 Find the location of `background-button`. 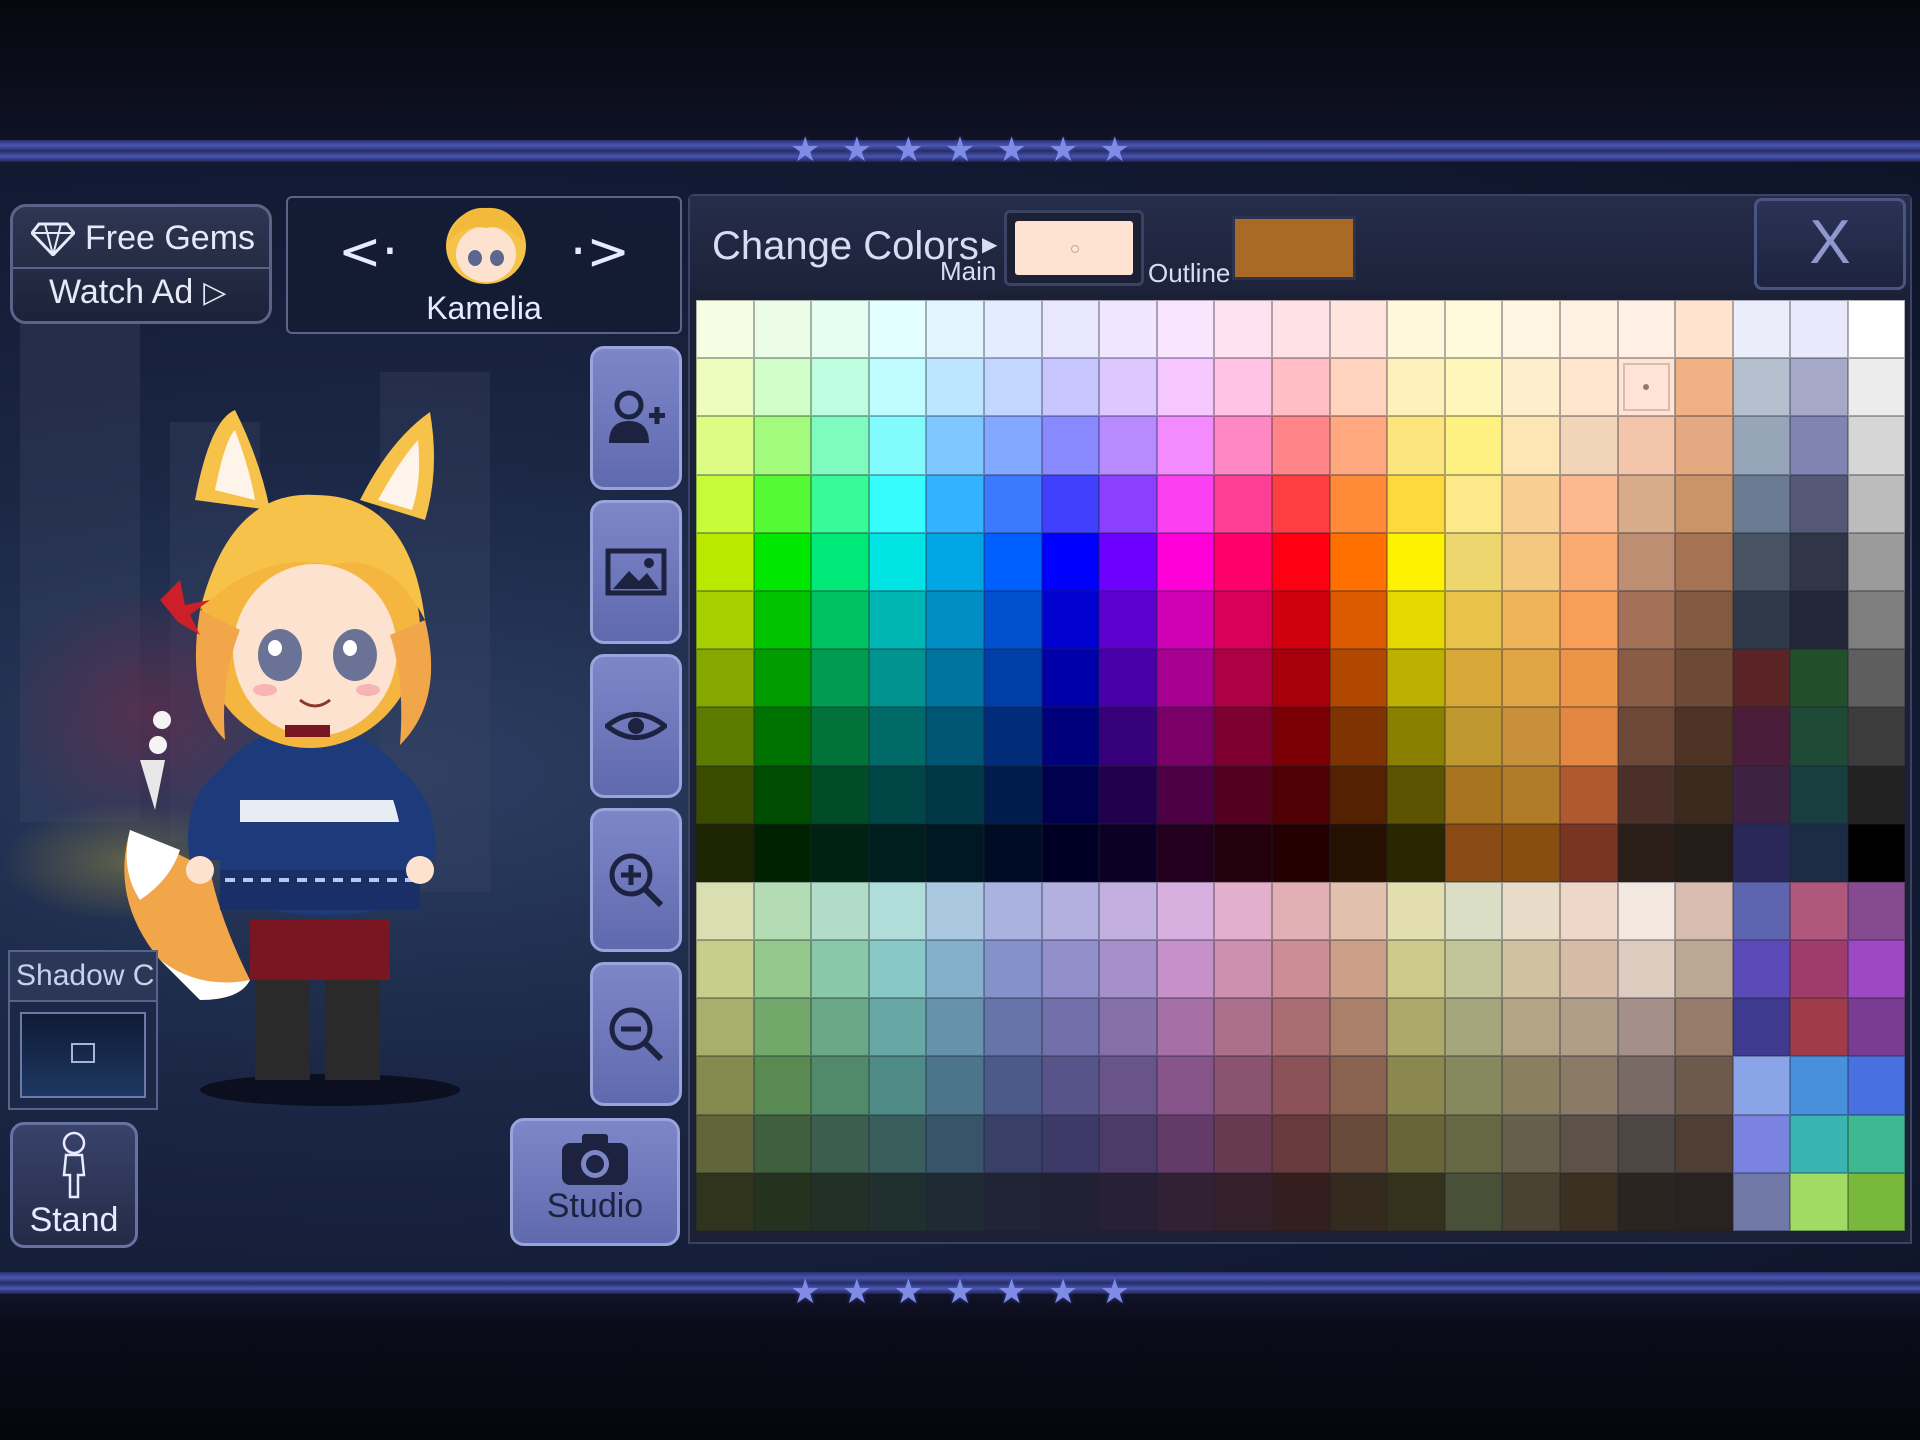

background-button is located at coordinates (636, 572).